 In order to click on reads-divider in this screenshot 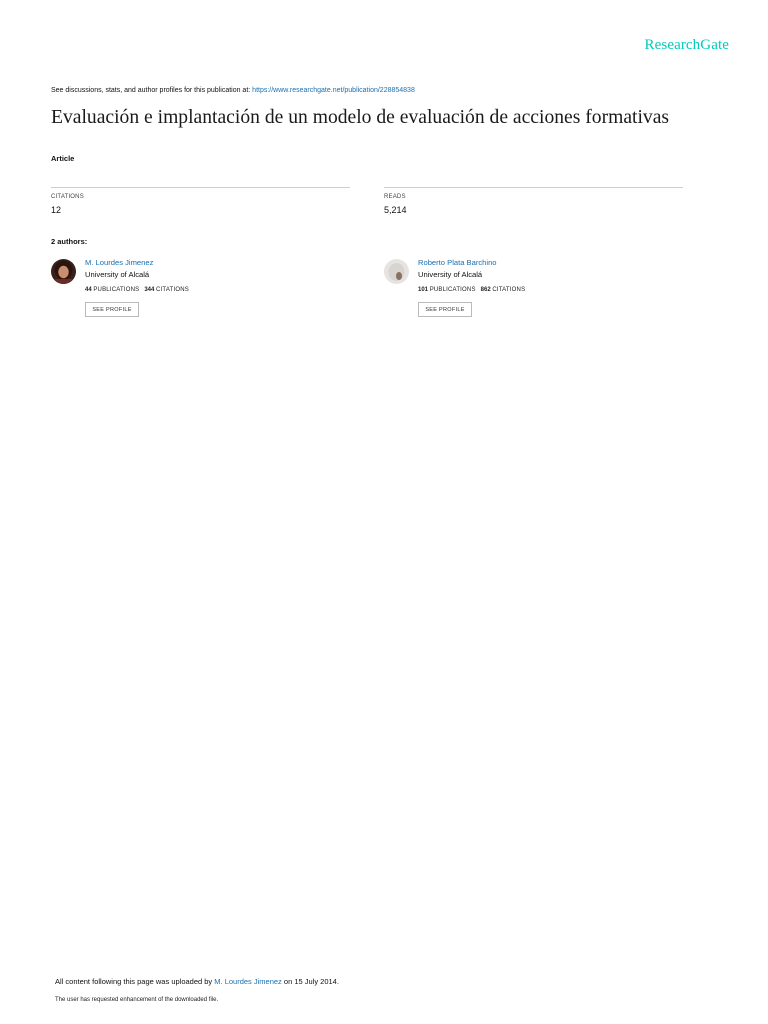, I will do `click(533, 187)`.